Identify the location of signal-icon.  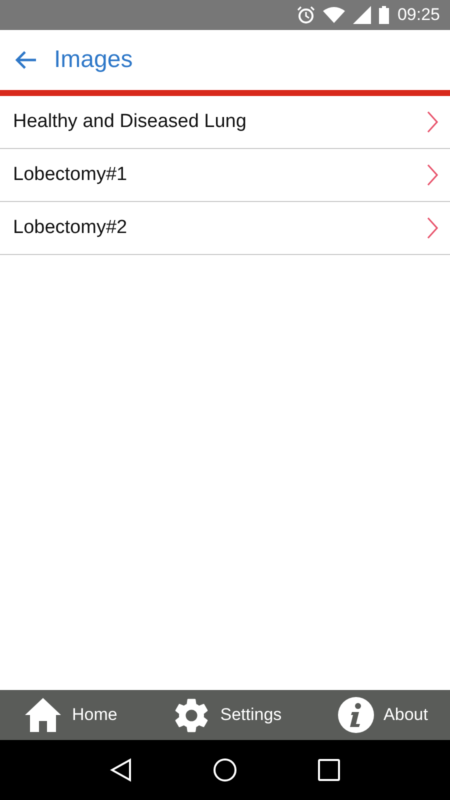
(362, 15).